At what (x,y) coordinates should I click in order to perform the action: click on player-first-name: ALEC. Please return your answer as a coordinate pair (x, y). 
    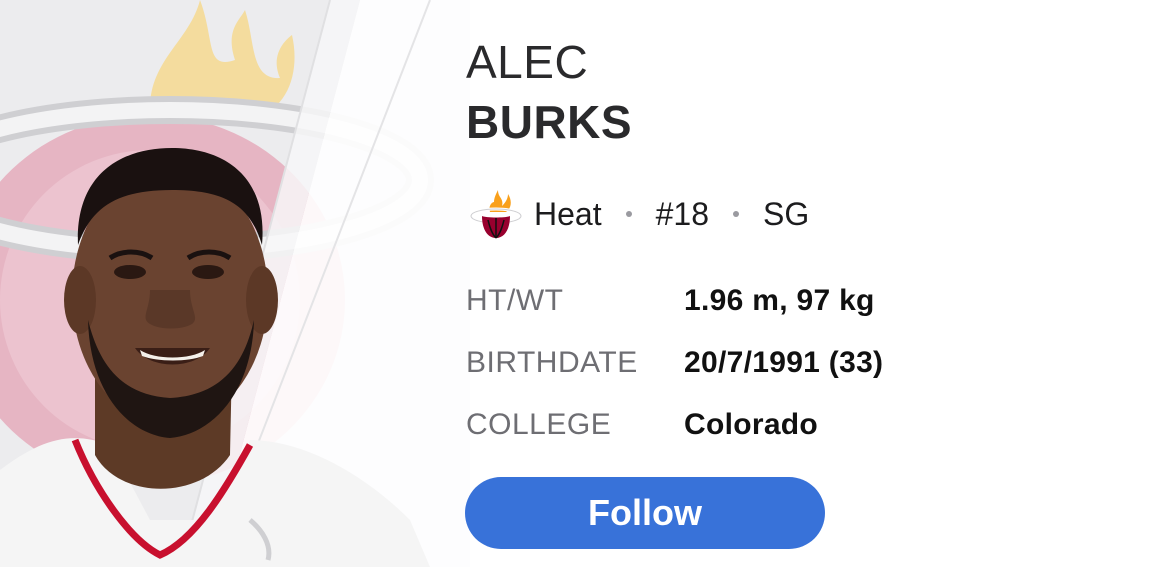
    Looking at the image, I should click on (527, 62).